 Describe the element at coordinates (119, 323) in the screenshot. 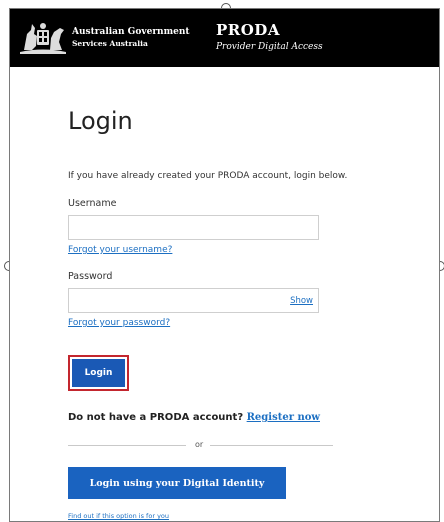

I see `forgot-password-link: Forgot your password?` at that location.